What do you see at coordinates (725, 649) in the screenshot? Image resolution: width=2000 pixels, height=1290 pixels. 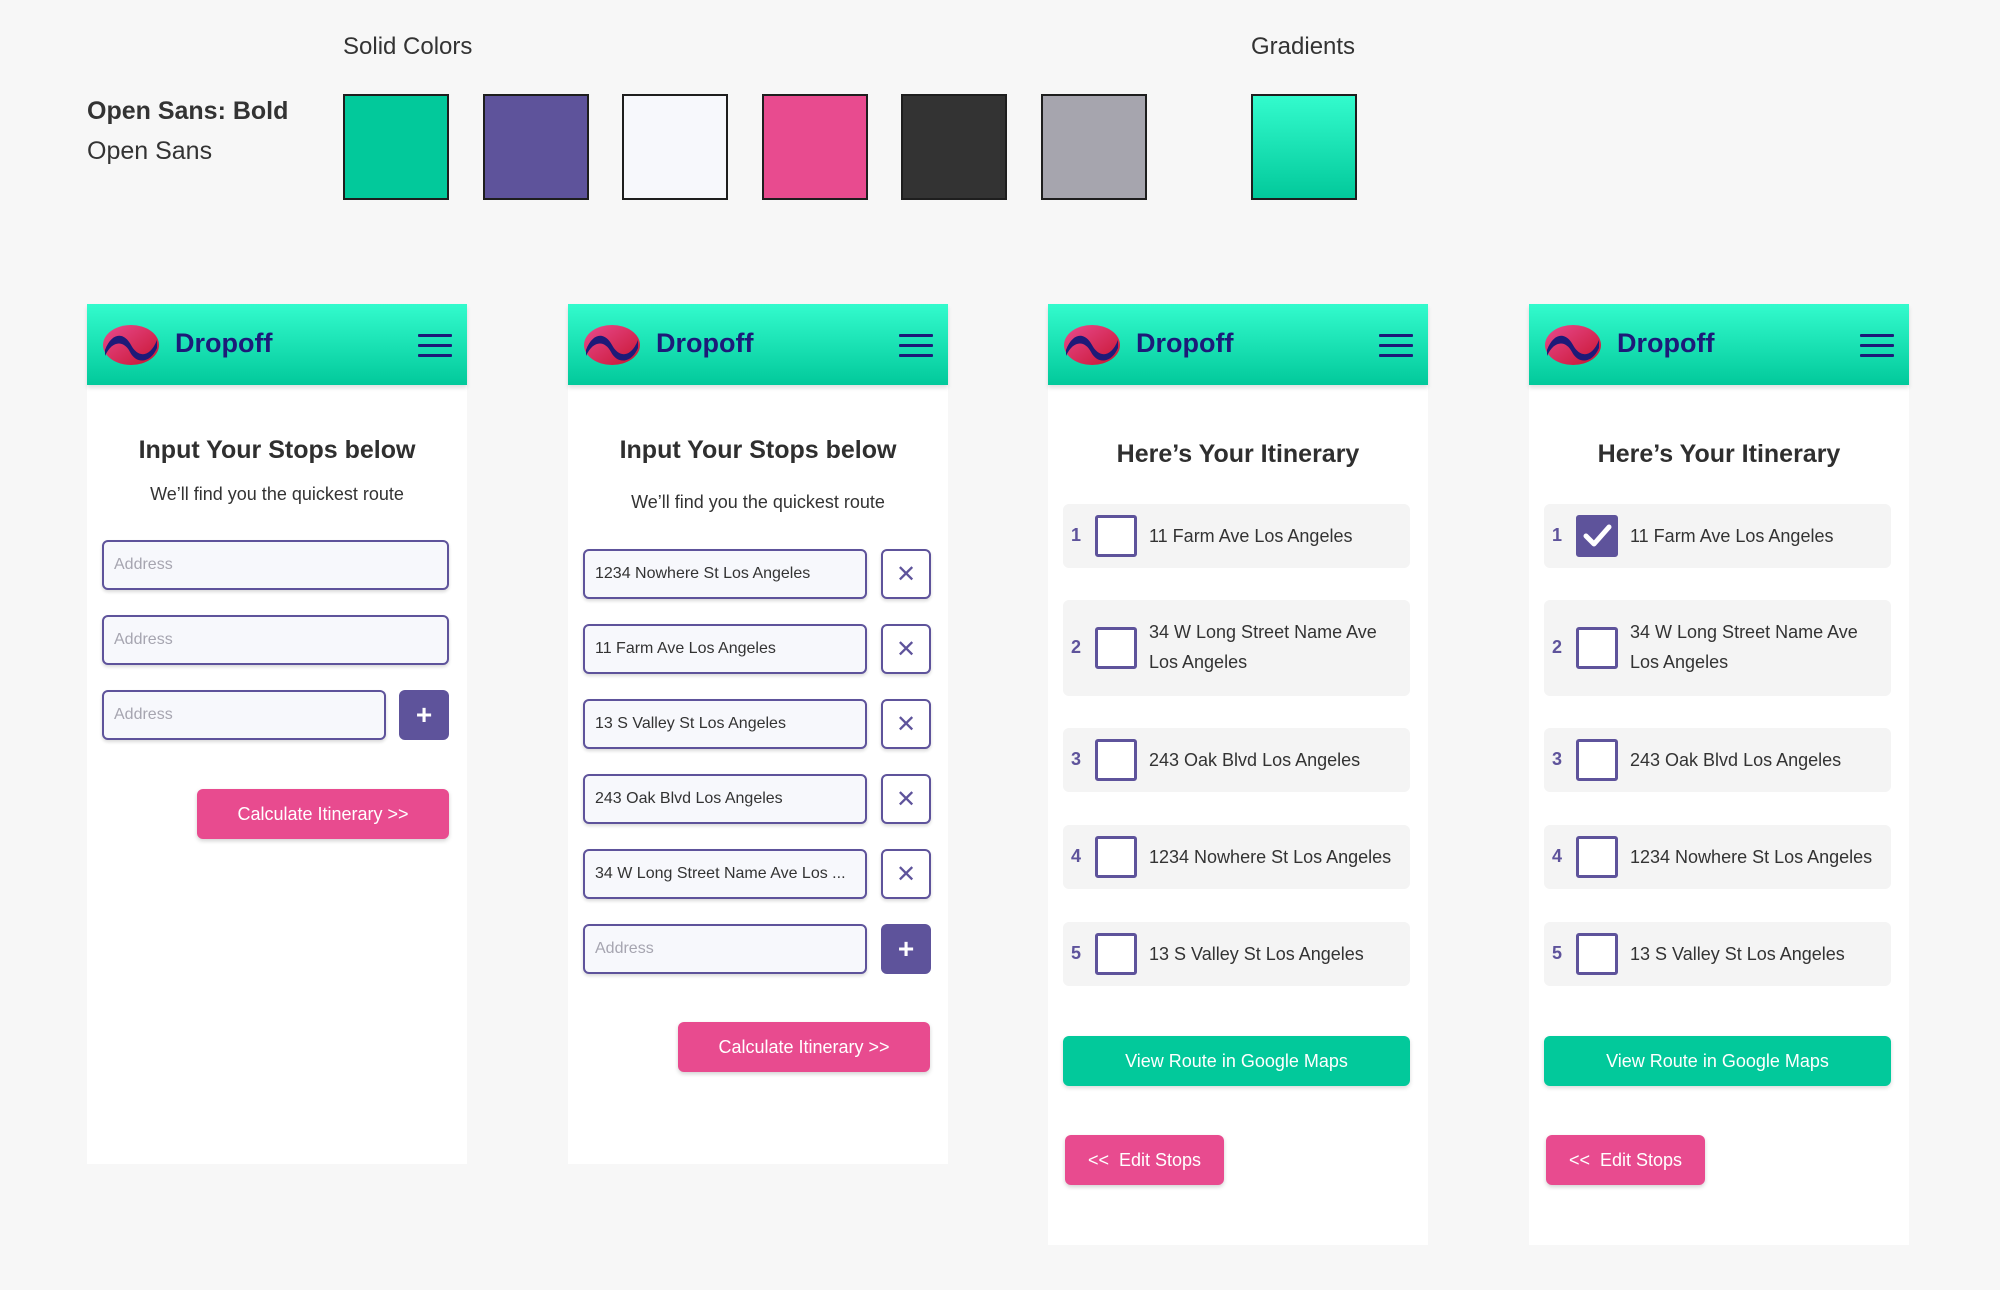 I see `address-input: 11 Farm Ave Los Angeles` at bounding box center [725, 649].